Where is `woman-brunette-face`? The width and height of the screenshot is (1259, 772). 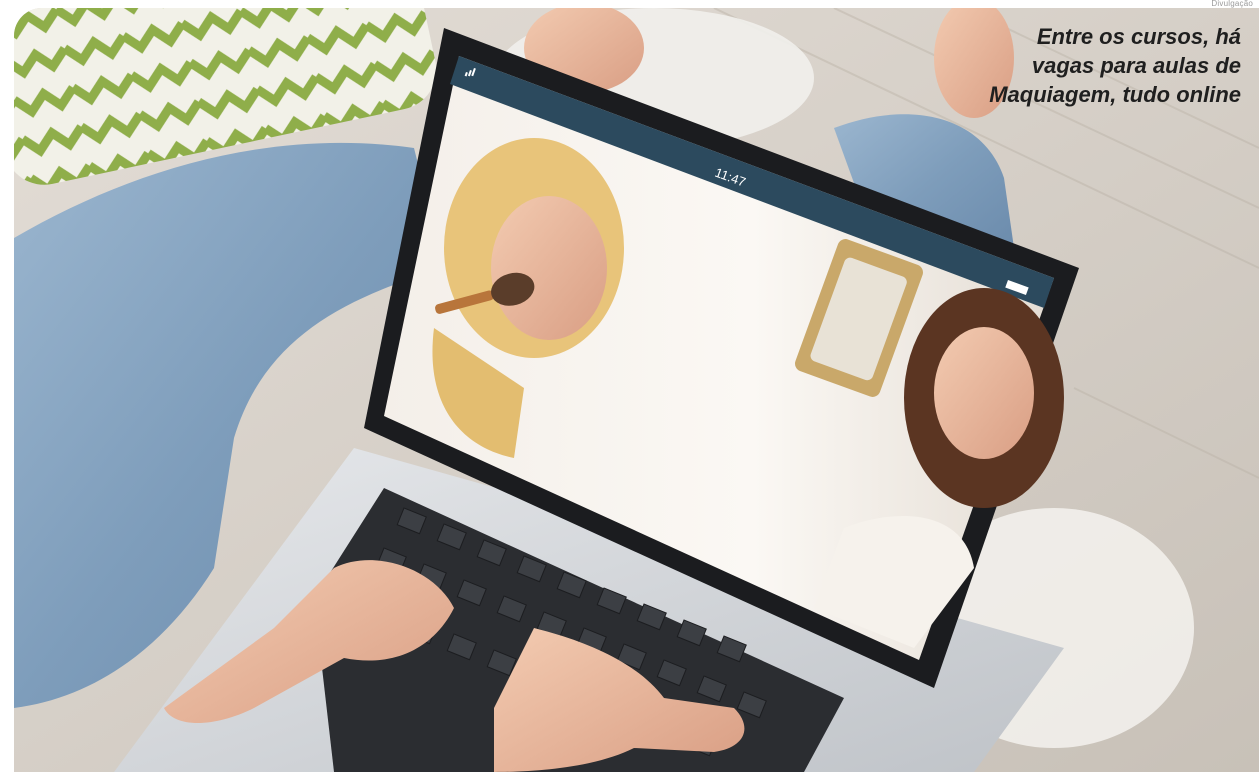
woman-brunette-face is located at coordinates (984, 393).